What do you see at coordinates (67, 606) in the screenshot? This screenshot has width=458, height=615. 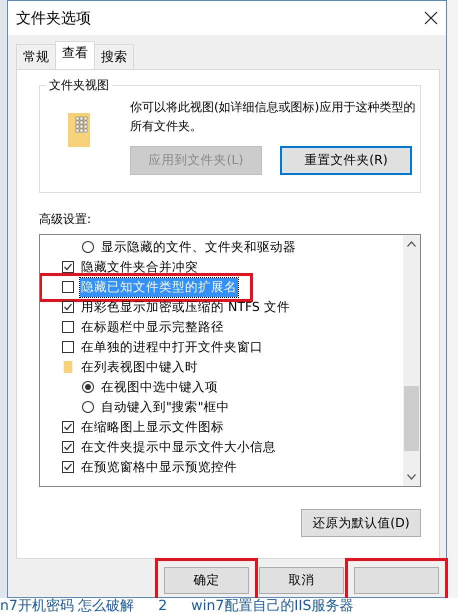 I see `page-link: n7开机密码 怎么破解` at bounding box center [67, 606].